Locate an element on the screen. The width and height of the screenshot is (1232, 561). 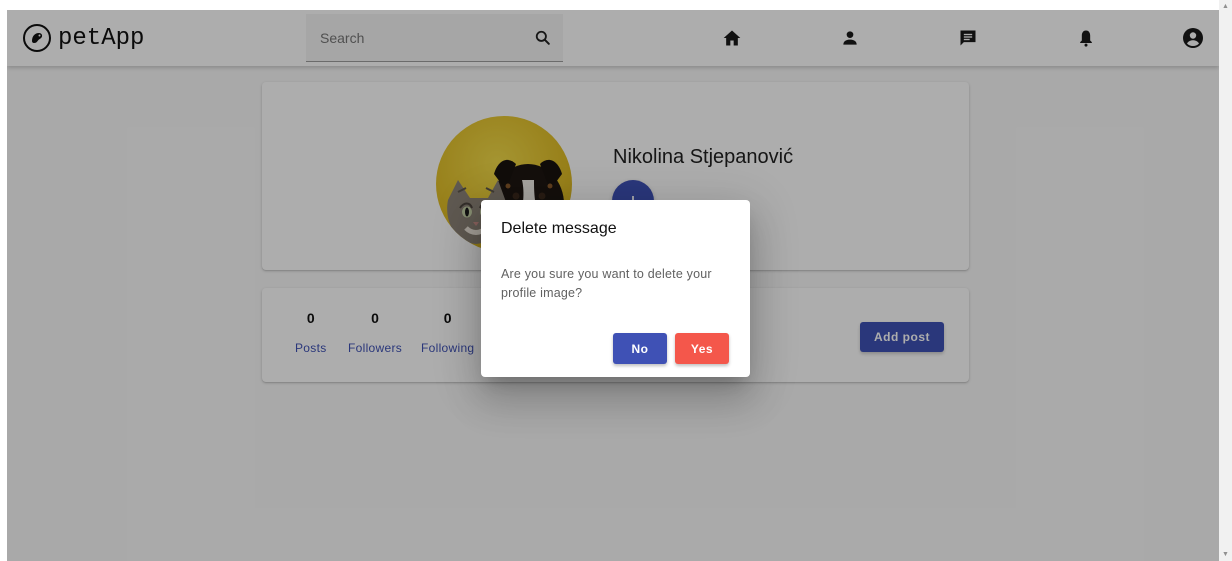
scroll-down-icon: ▼ is located at coordinates (1225, 554).